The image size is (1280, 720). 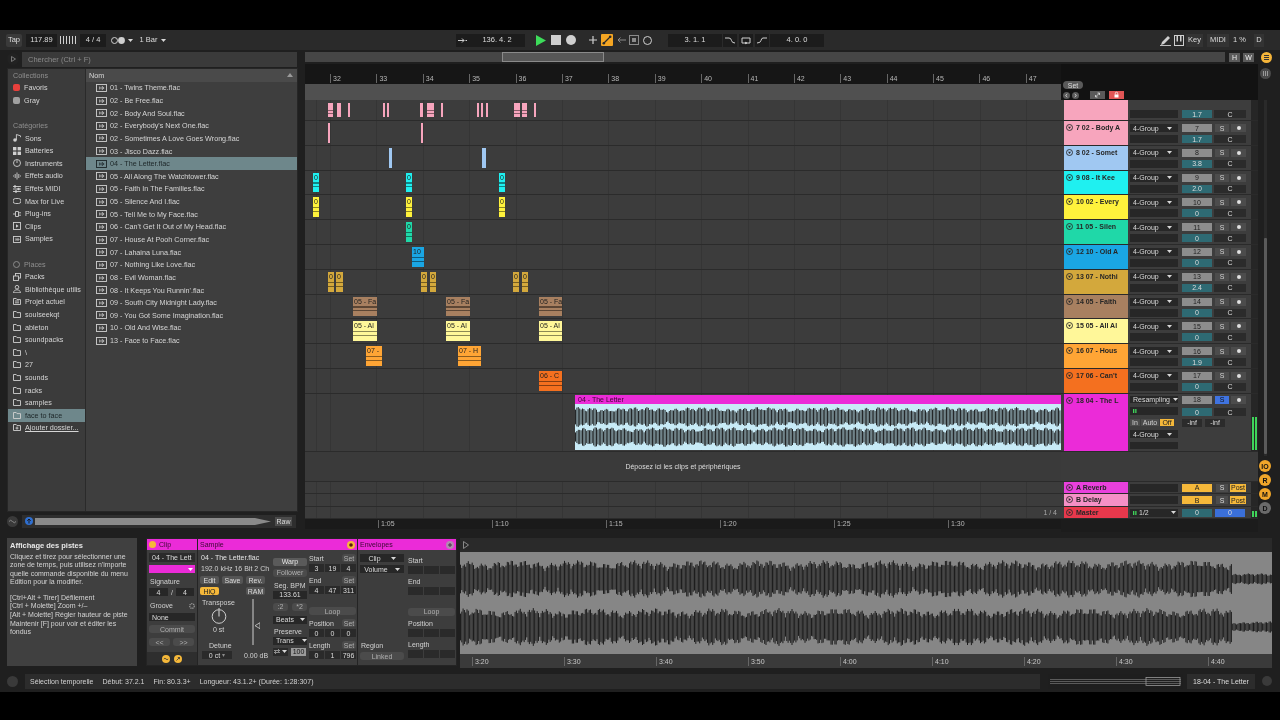 What do you see at coordinates (746, 40) in the screenshot?
I see `loop-icon` at bounding box center [746, 40].